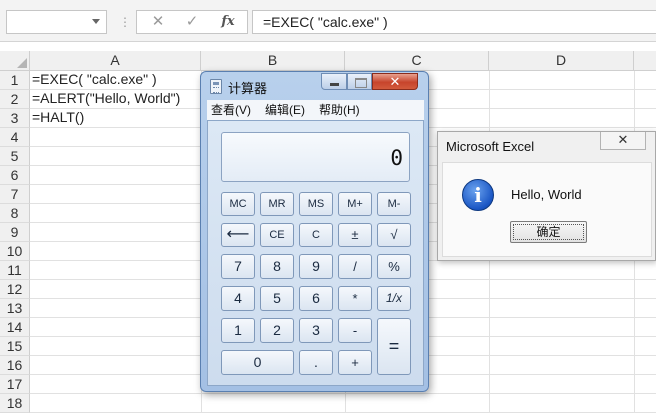 The image size is (656, 413). Describe the element at coordinates (15, 403) in the screenshot. I see `row-header: 18` at that location.